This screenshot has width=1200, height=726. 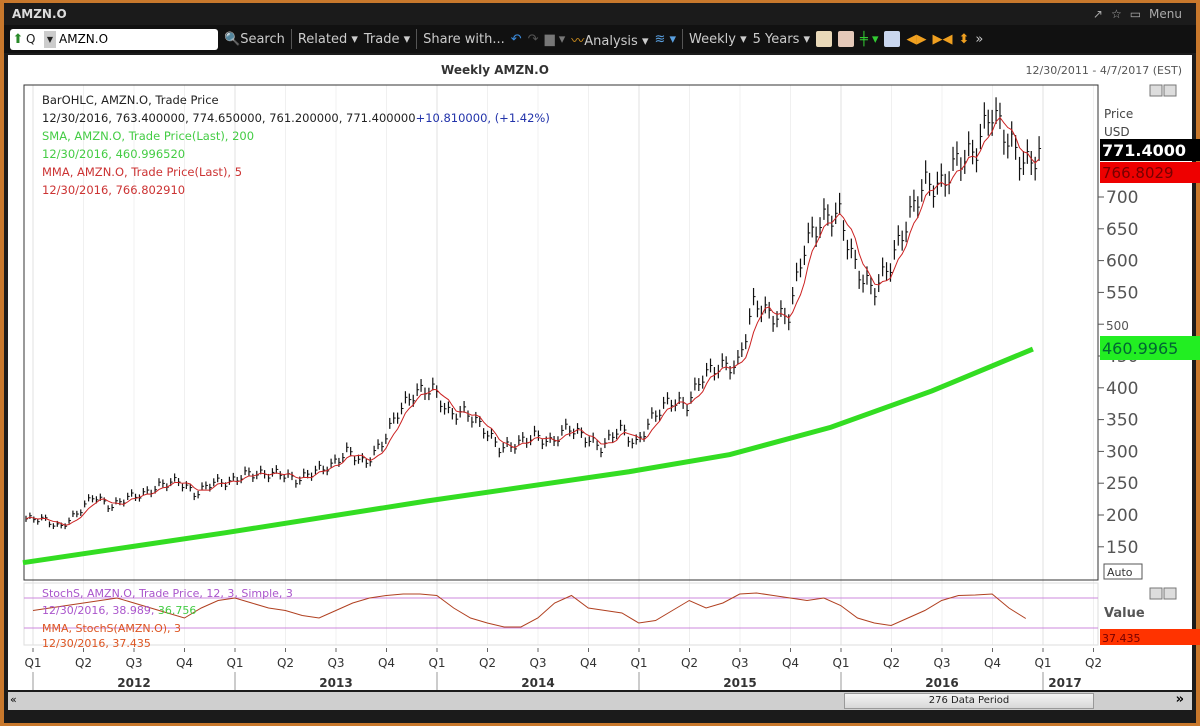 What do you see at coordinates (177, 610) in the screenshot?
I see `legend-stoch-value2: 36.756` at bounding box center [177, 610].